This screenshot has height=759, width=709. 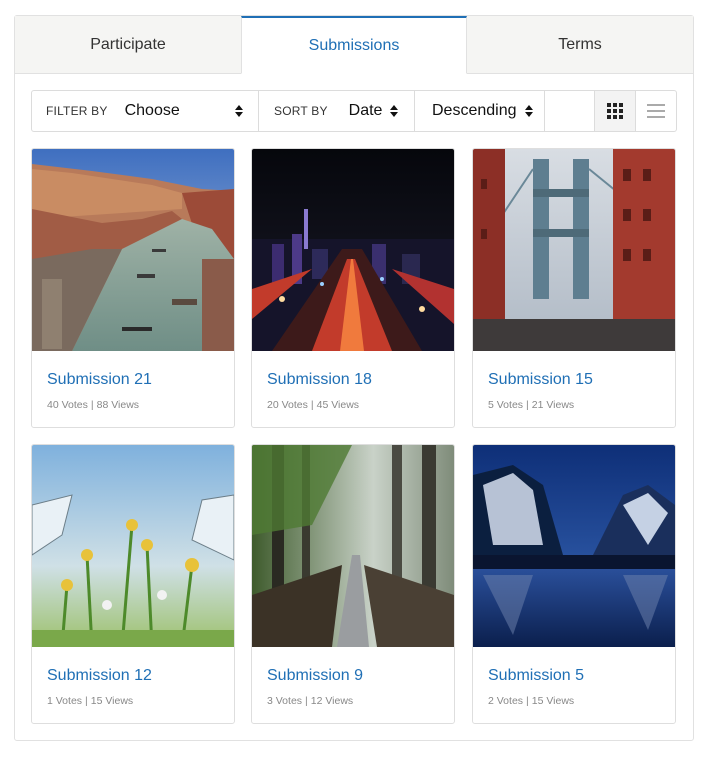 What do you see at coordinates (67, 405) in the screenshot?
I see `vote-count: 40 Votes` at bounding box center [67, 405].